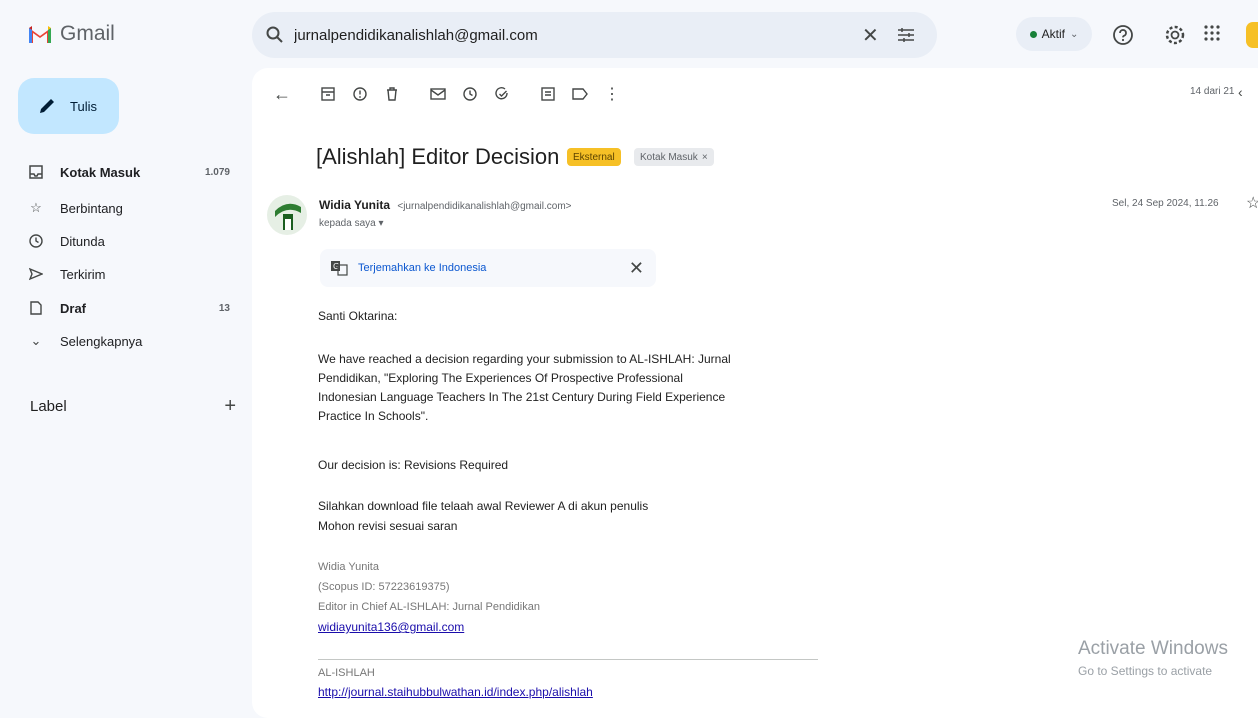 Image resolution: width=1258 pixels, height=718 pixels. Describe the element at coordinates (230, 406) in the screenshot. I see `add-label-button: +` at that location.